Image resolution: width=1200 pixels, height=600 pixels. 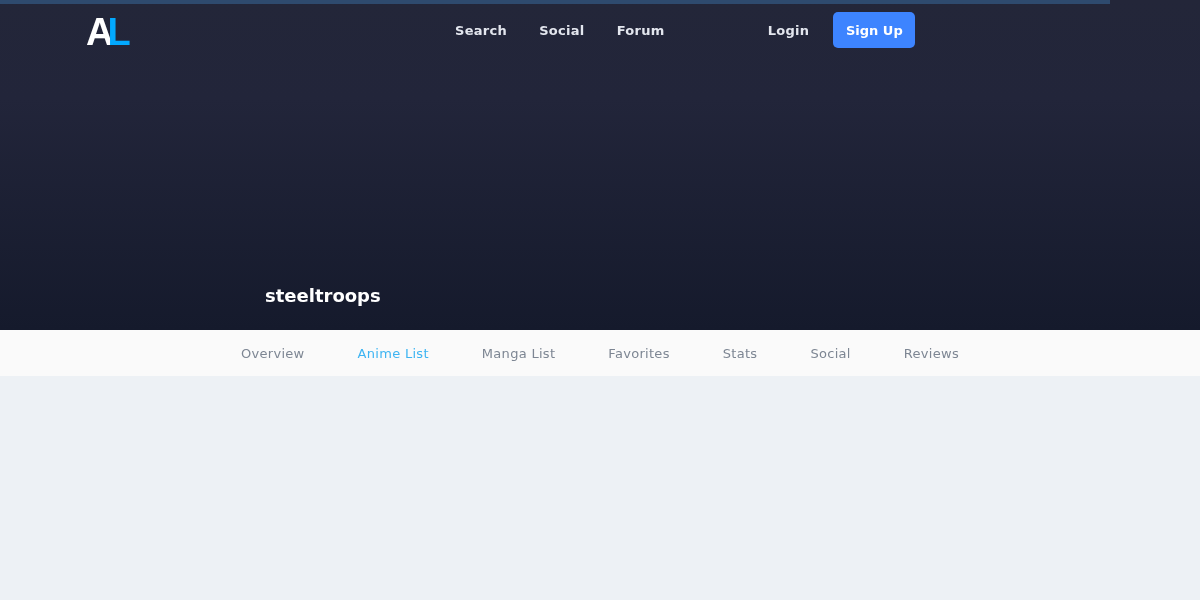 I want to click on profile-tab: Overview, so click(x=272, y=353).